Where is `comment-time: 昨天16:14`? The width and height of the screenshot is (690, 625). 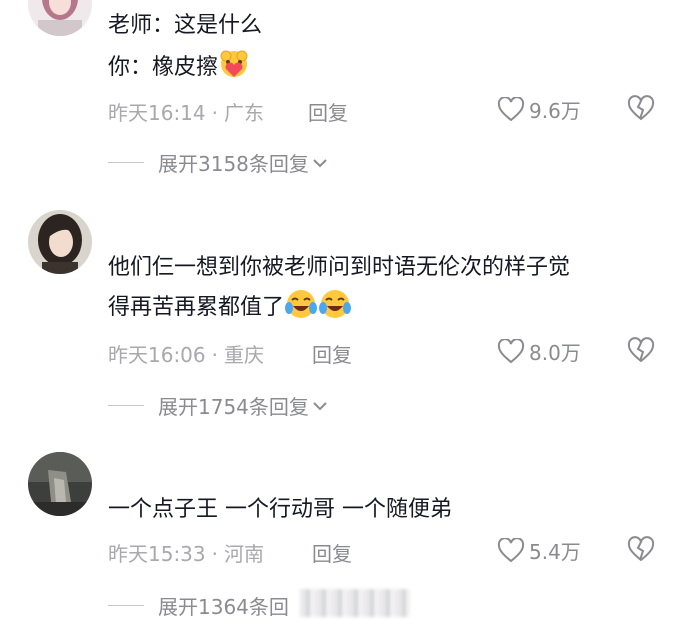
comment-time: 昨天16:14 is located at coordinates (157, 113).